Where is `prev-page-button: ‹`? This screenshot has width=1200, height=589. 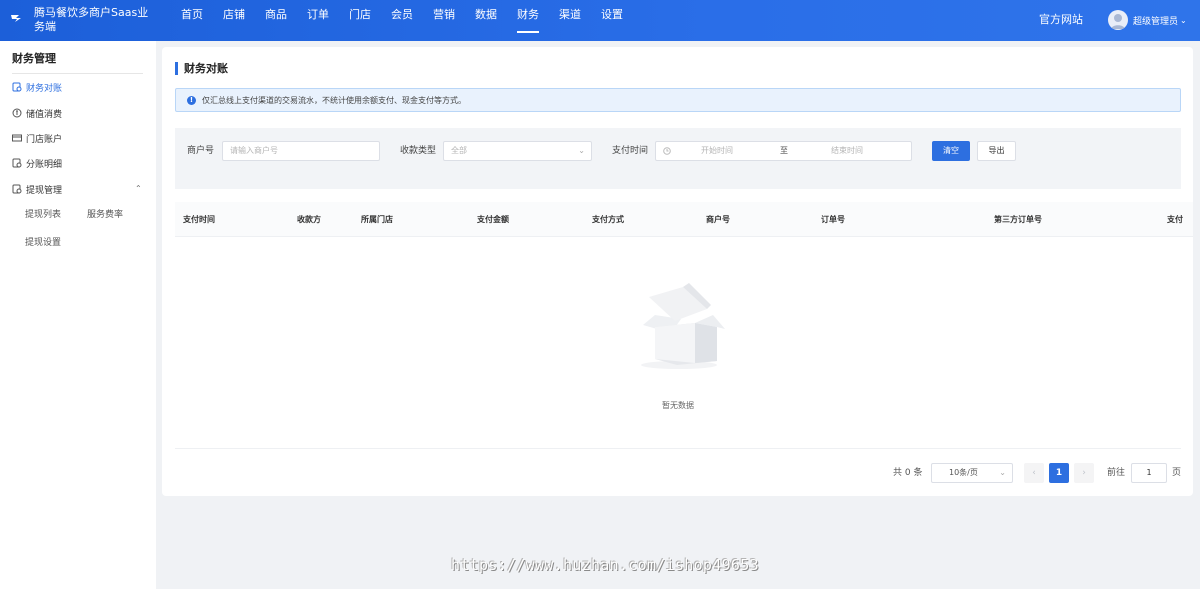 prev-page-button: ‹ is located at coordinates (1034, 473).